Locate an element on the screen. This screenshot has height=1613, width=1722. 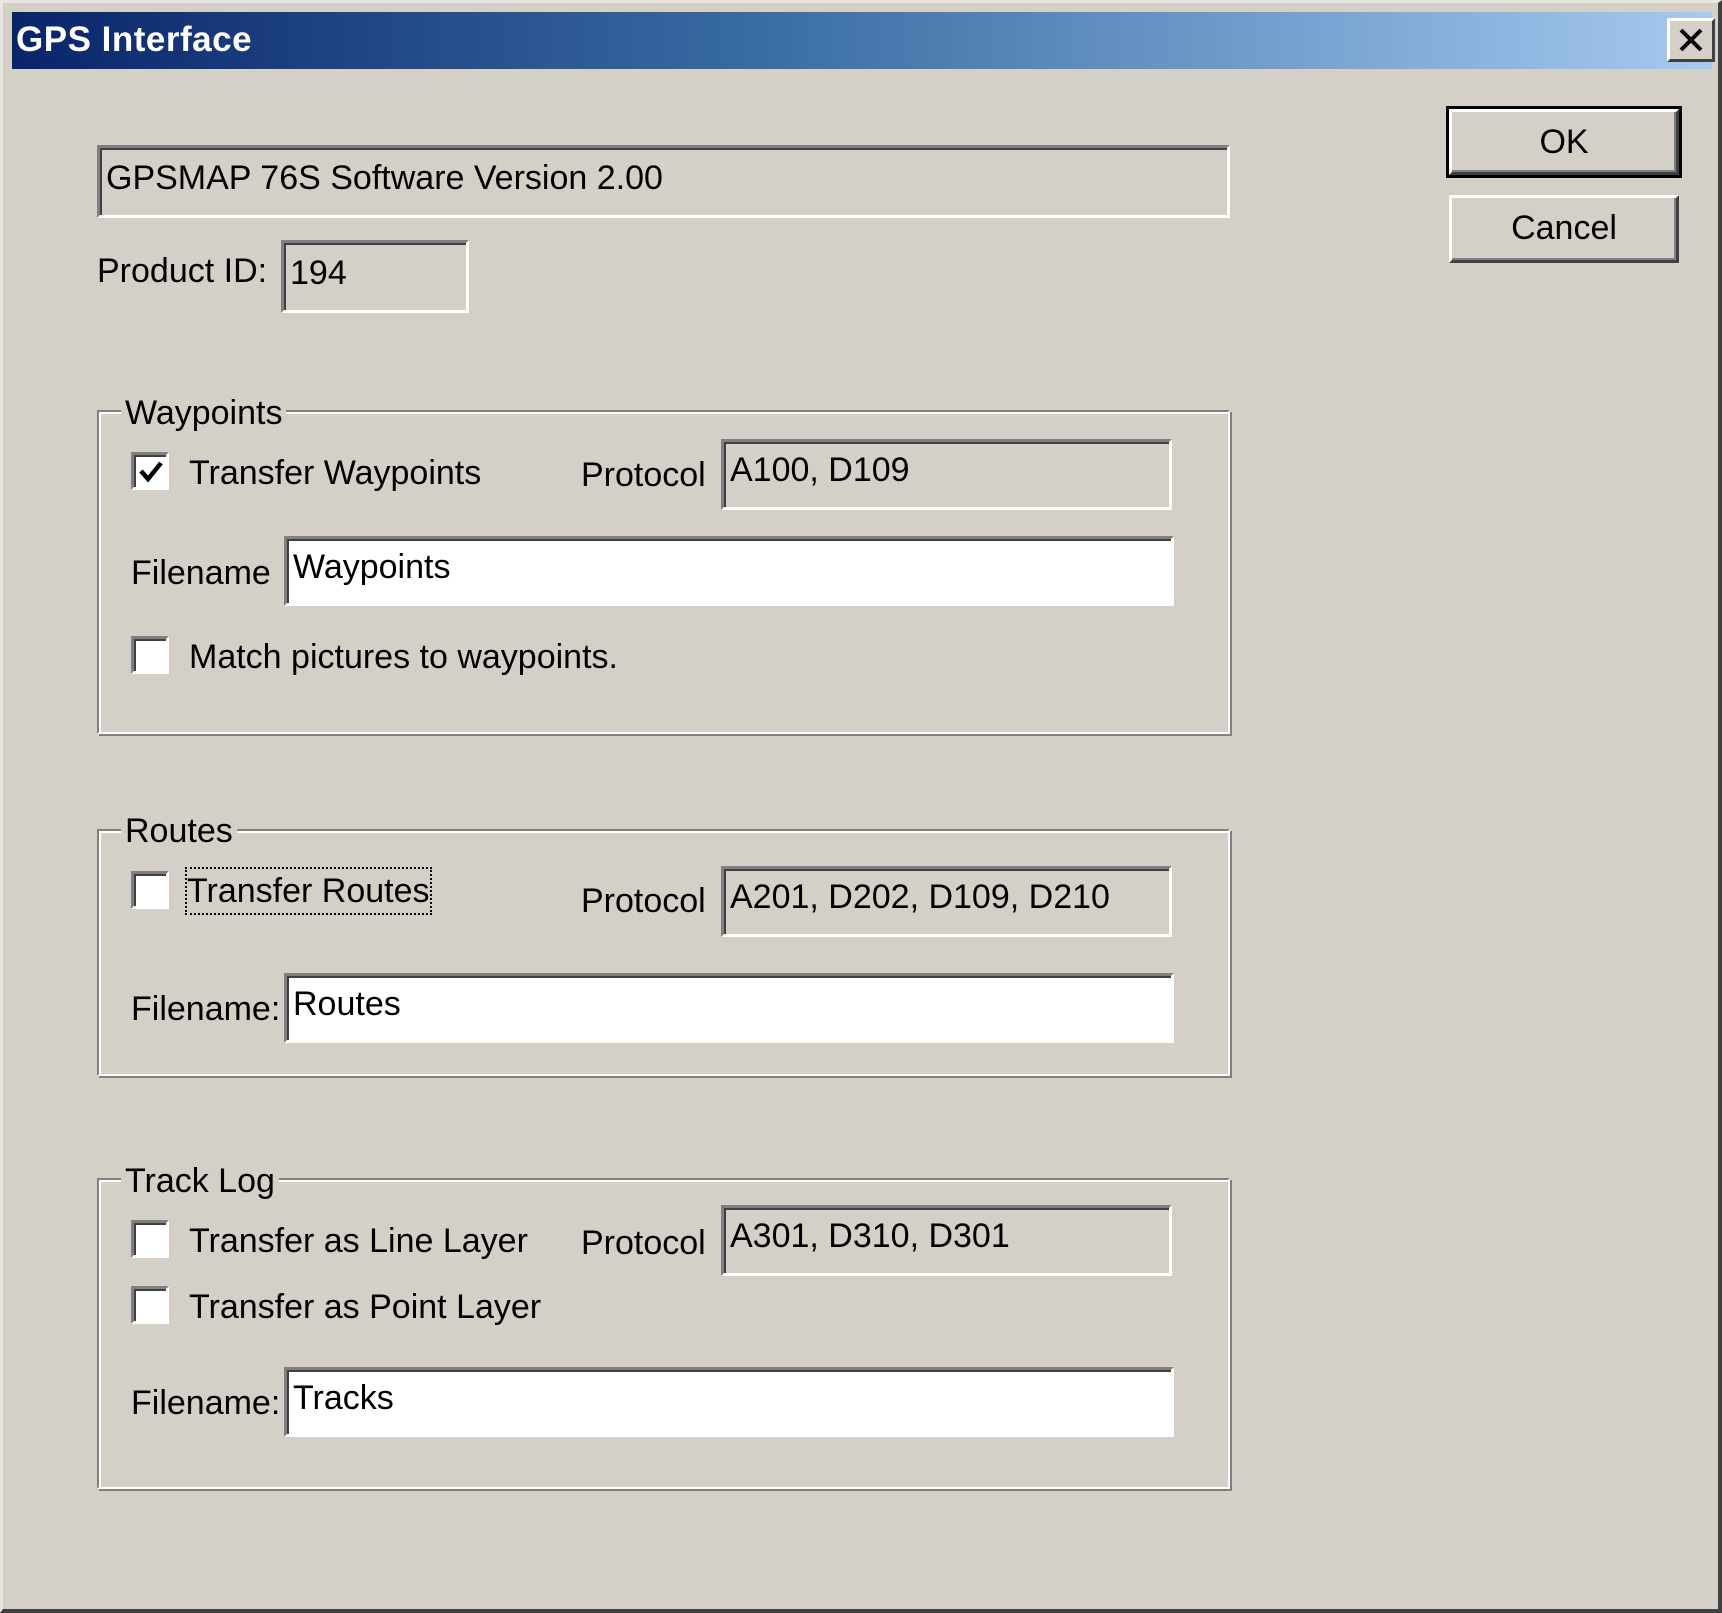
routes-filename-input: Routes is located at coordinates (729, 1008).